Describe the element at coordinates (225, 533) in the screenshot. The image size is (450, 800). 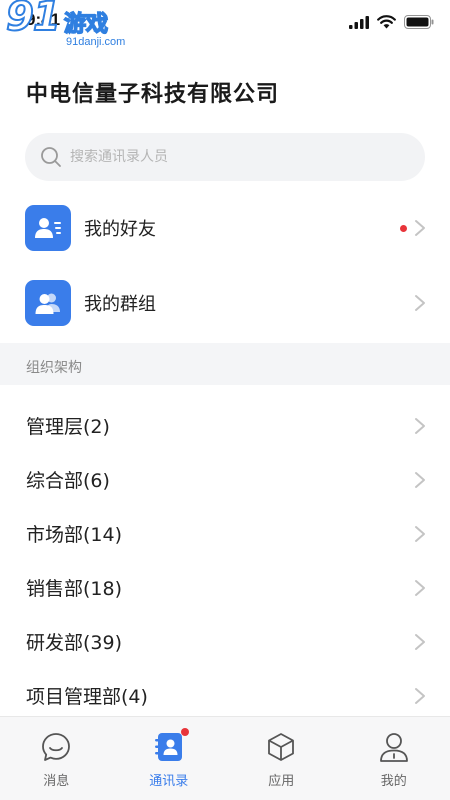
I see `dept-item-marketing: 市场部(14)` at that location.